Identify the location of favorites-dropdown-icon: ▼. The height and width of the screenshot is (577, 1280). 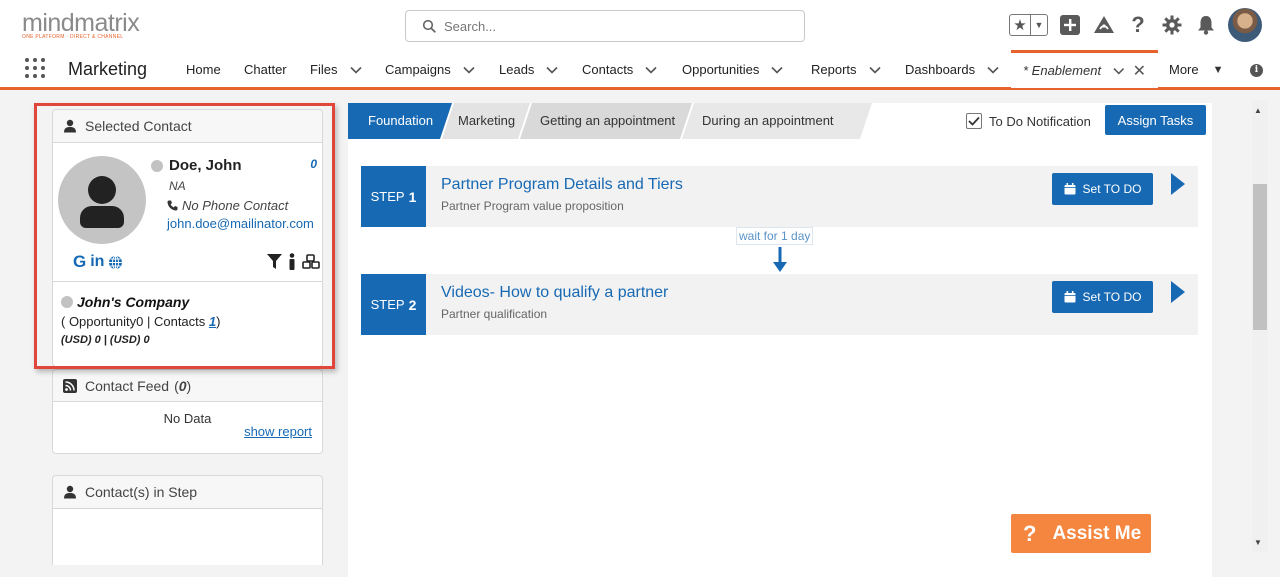
(1039, 25).